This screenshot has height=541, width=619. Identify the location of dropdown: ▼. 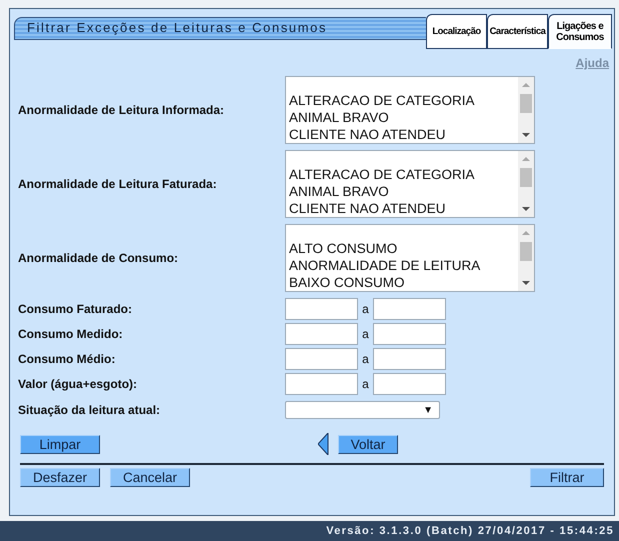
(362, 410).